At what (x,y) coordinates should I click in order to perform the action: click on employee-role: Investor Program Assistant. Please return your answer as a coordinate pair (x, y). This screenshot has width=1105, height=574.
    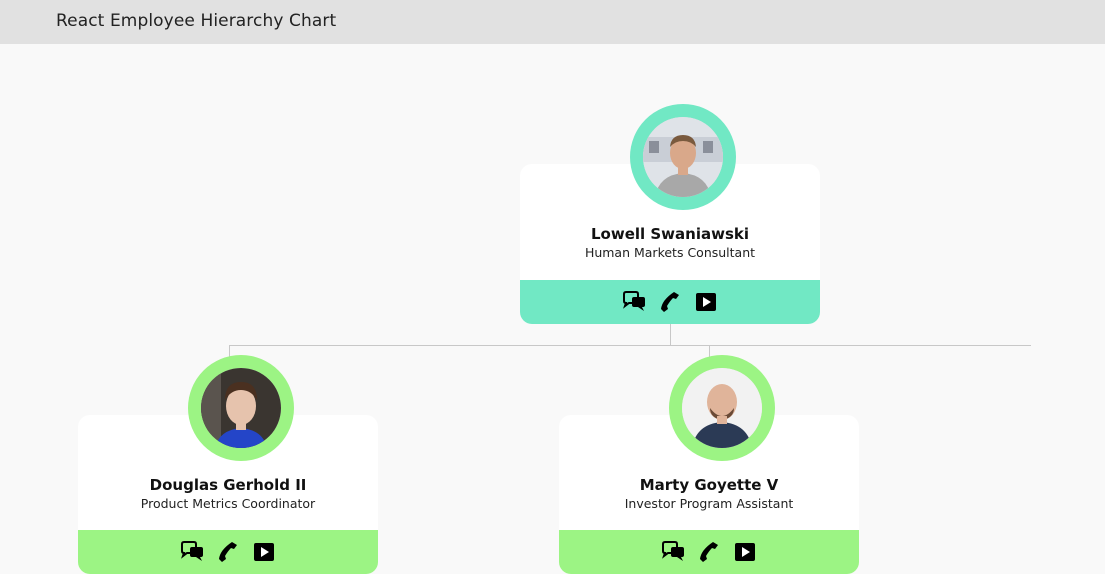
    Looking at the image, I should click on (709, 503).